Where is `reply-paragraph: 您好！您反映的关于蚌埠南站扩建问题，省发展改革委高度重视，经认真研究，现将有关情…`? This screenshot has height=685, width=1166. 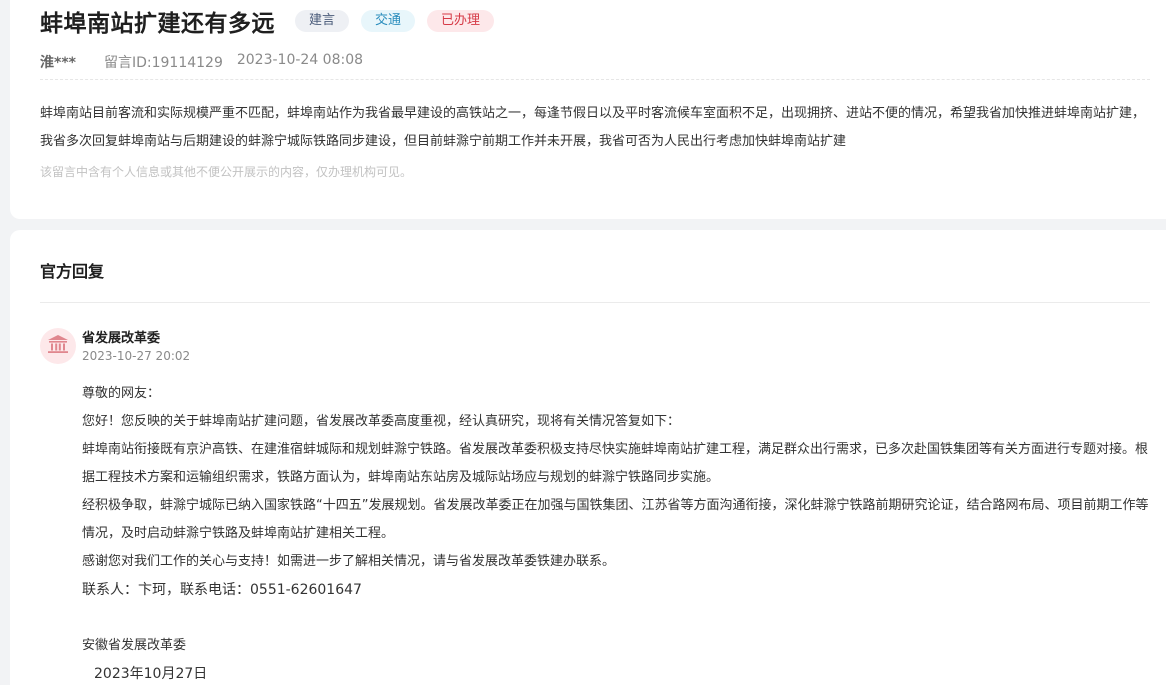 reply-paragraph: 您好！您反映的关于蚌埠南站扩建问题，省发展改革委高度重视，经认真研究，现将有关情… is located at coordinates (381, 421).